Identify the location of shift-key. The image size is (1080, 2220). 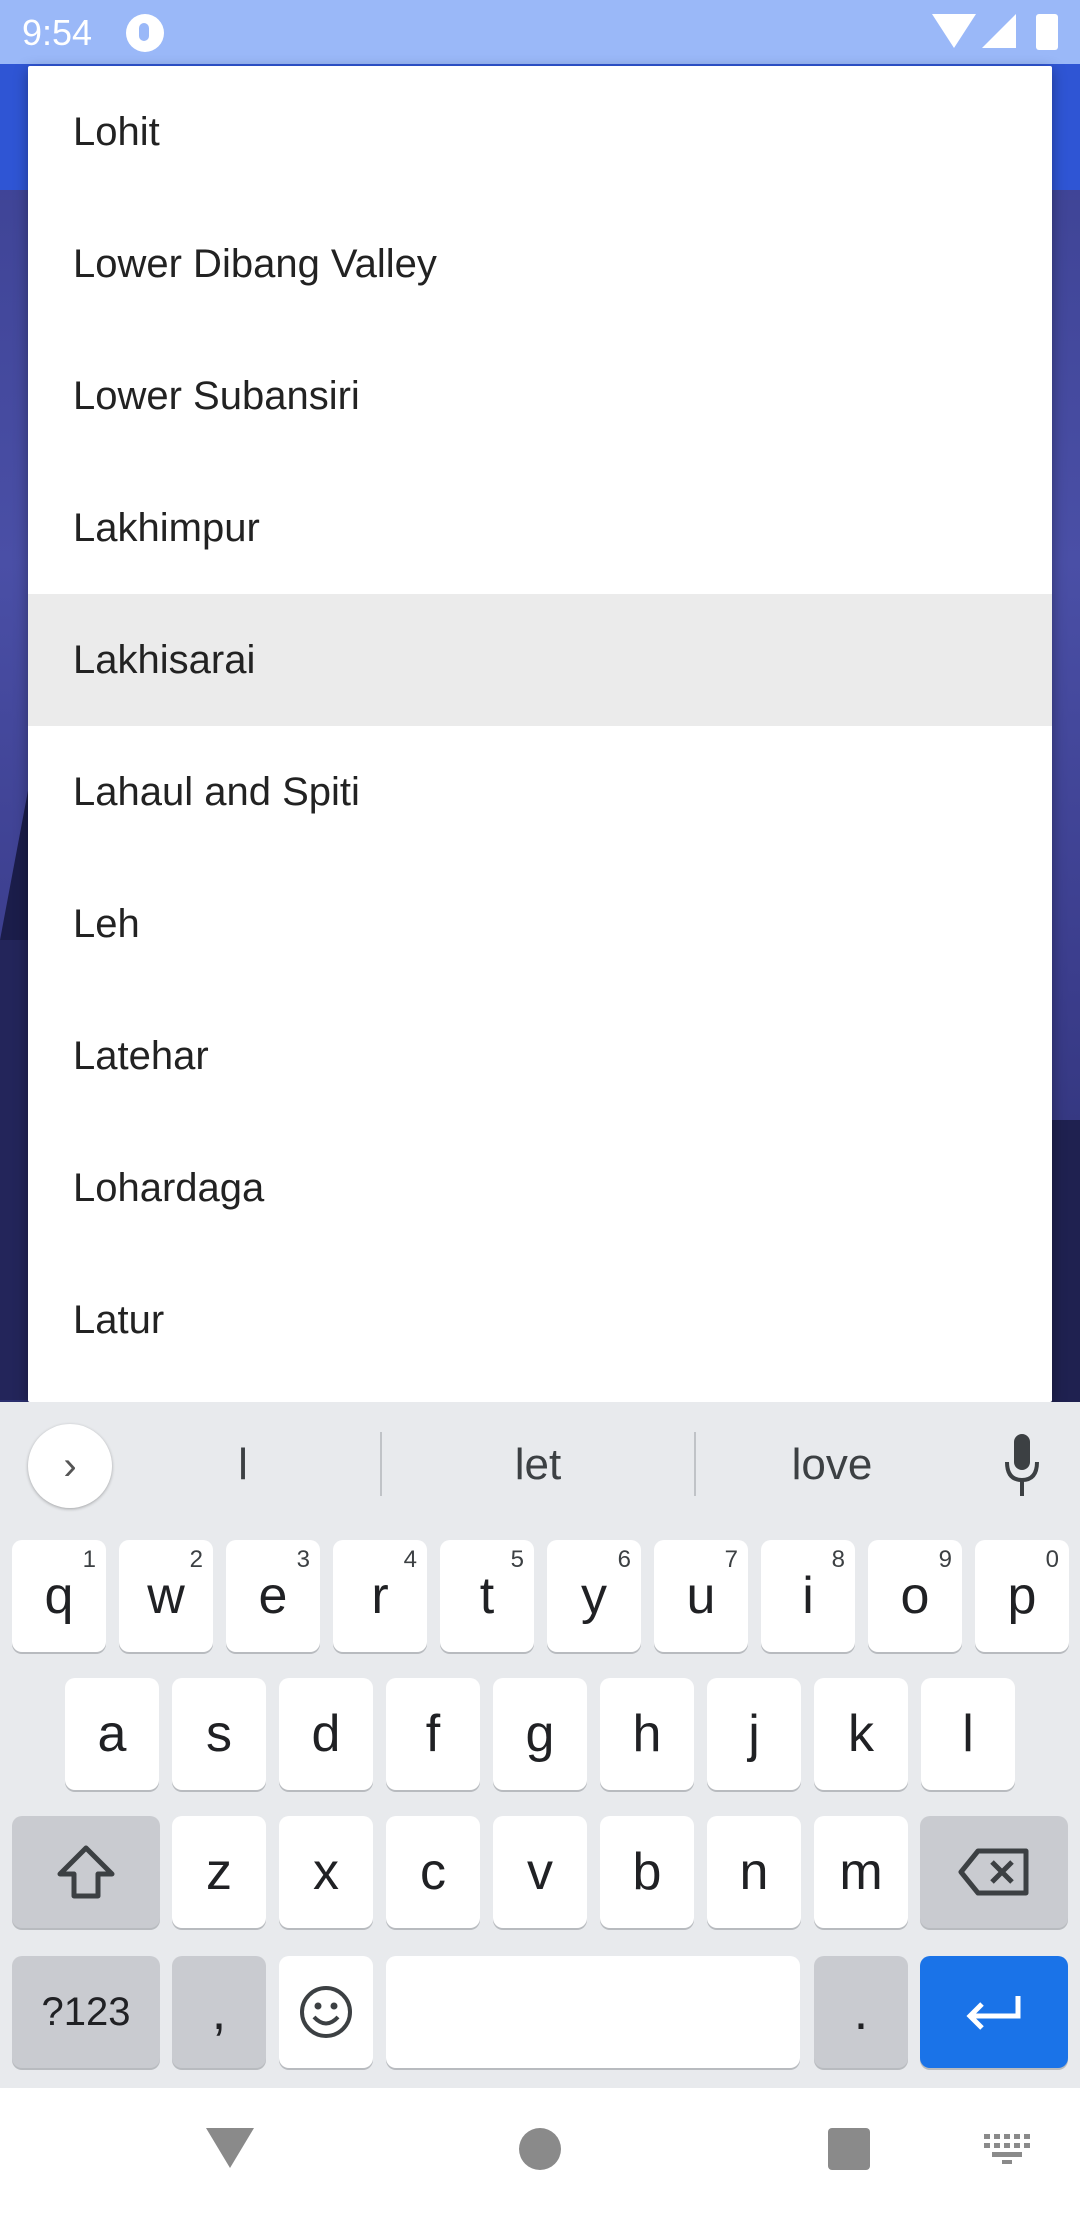
(86, 1872).